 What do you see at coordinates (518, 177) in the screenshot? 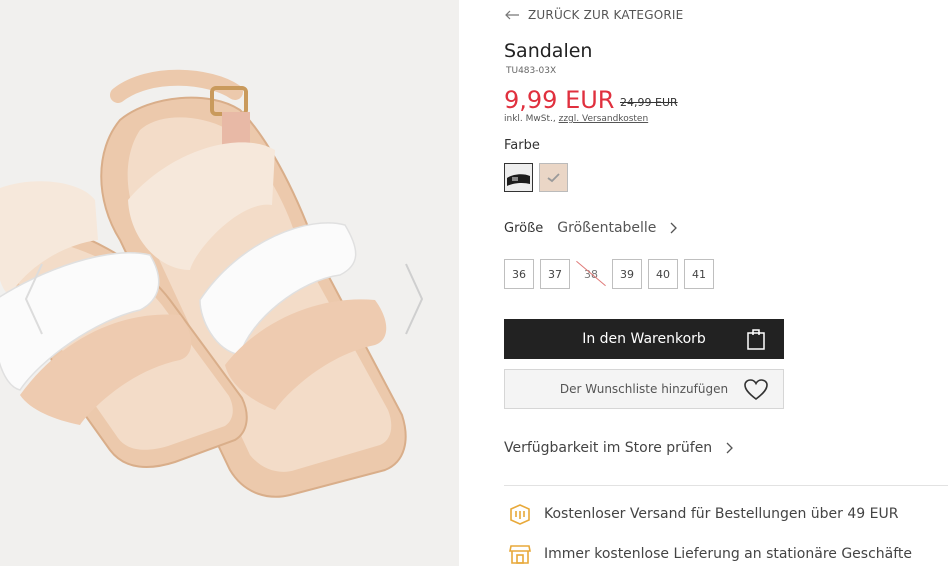
I see `color-swatch-black` at bounding box center [518, 177].